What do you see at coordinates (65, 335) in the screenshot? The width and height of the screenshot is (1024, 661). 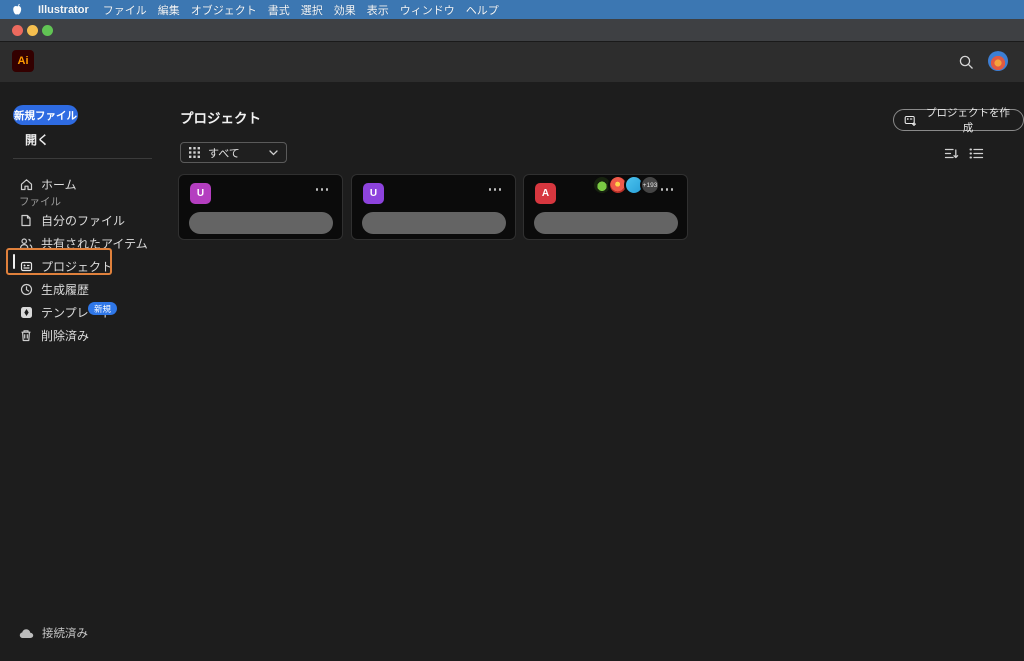 I see `sidebar-item-label: 削除済み` at bounding box center [65, 335].